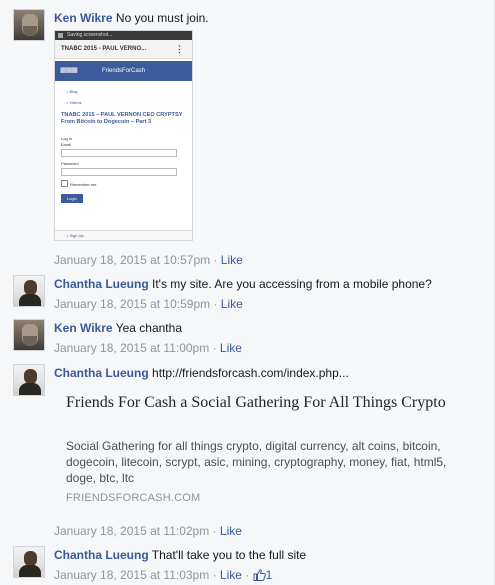  What do you see at coordinates (119, 153) in the screenshot?
I see `email-field` at bounding box center [119, 153].